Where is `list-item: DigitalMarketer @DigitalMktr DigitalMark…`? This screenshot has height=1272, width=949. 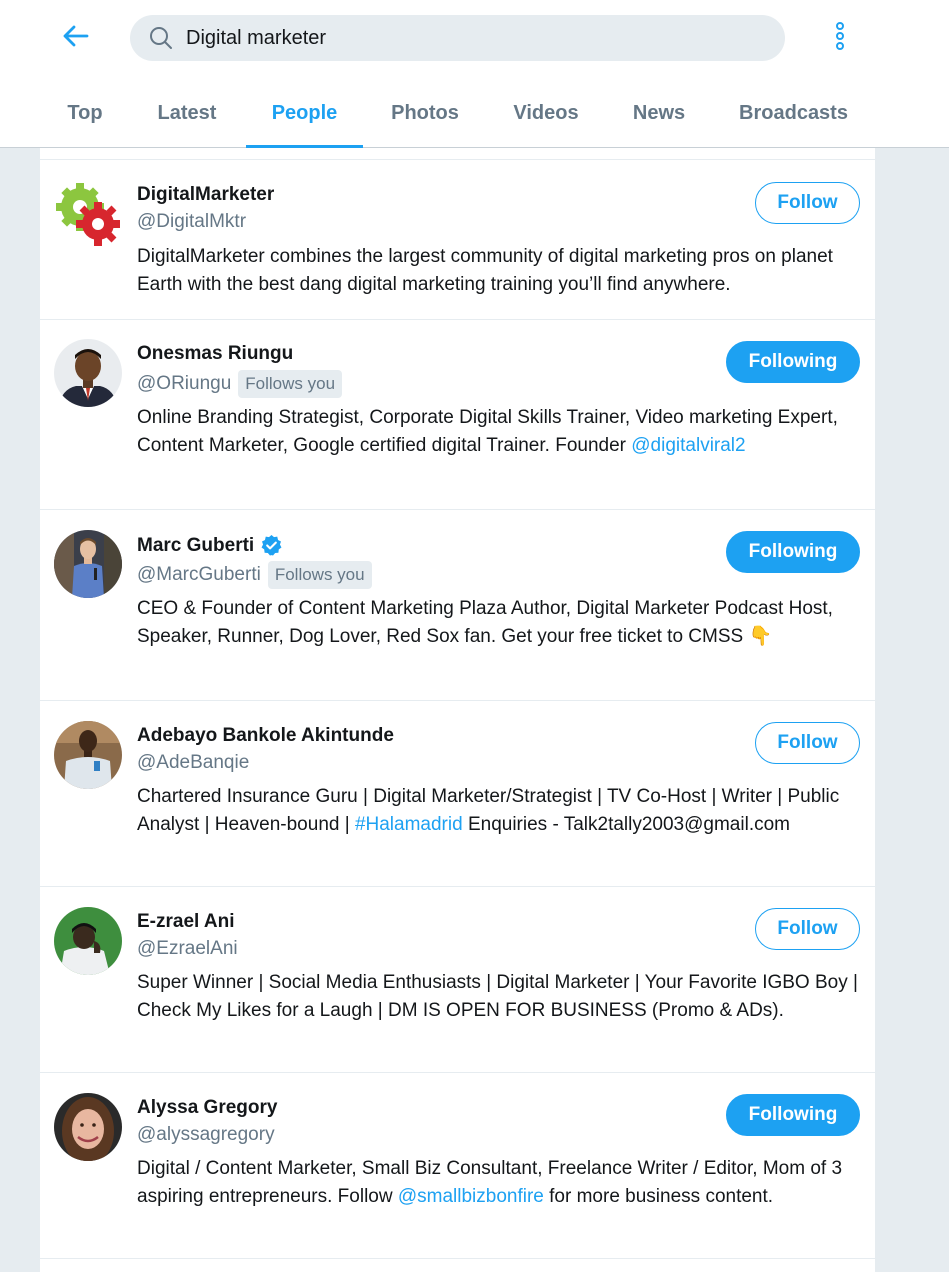
list-item: DigitalMarketer @DigitalMktr DigitalMark… is located at coordinates (457, 240).